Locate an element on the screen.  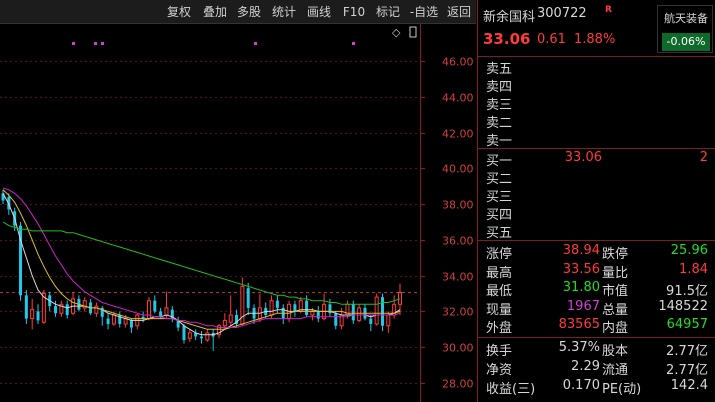
stock-code: 300722 is located at coordinates (562, 13).